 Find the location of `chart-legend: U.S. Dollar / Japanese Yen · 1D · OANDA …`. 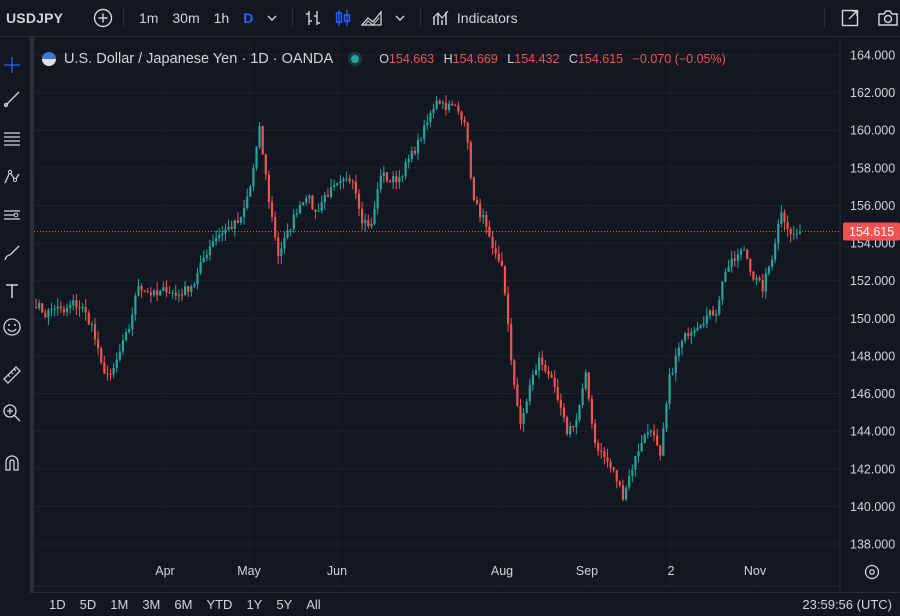

chart-legend: U.S. Dollar / Japanese Yen · 1D · OANDA … is located at coordinates (387, 59).